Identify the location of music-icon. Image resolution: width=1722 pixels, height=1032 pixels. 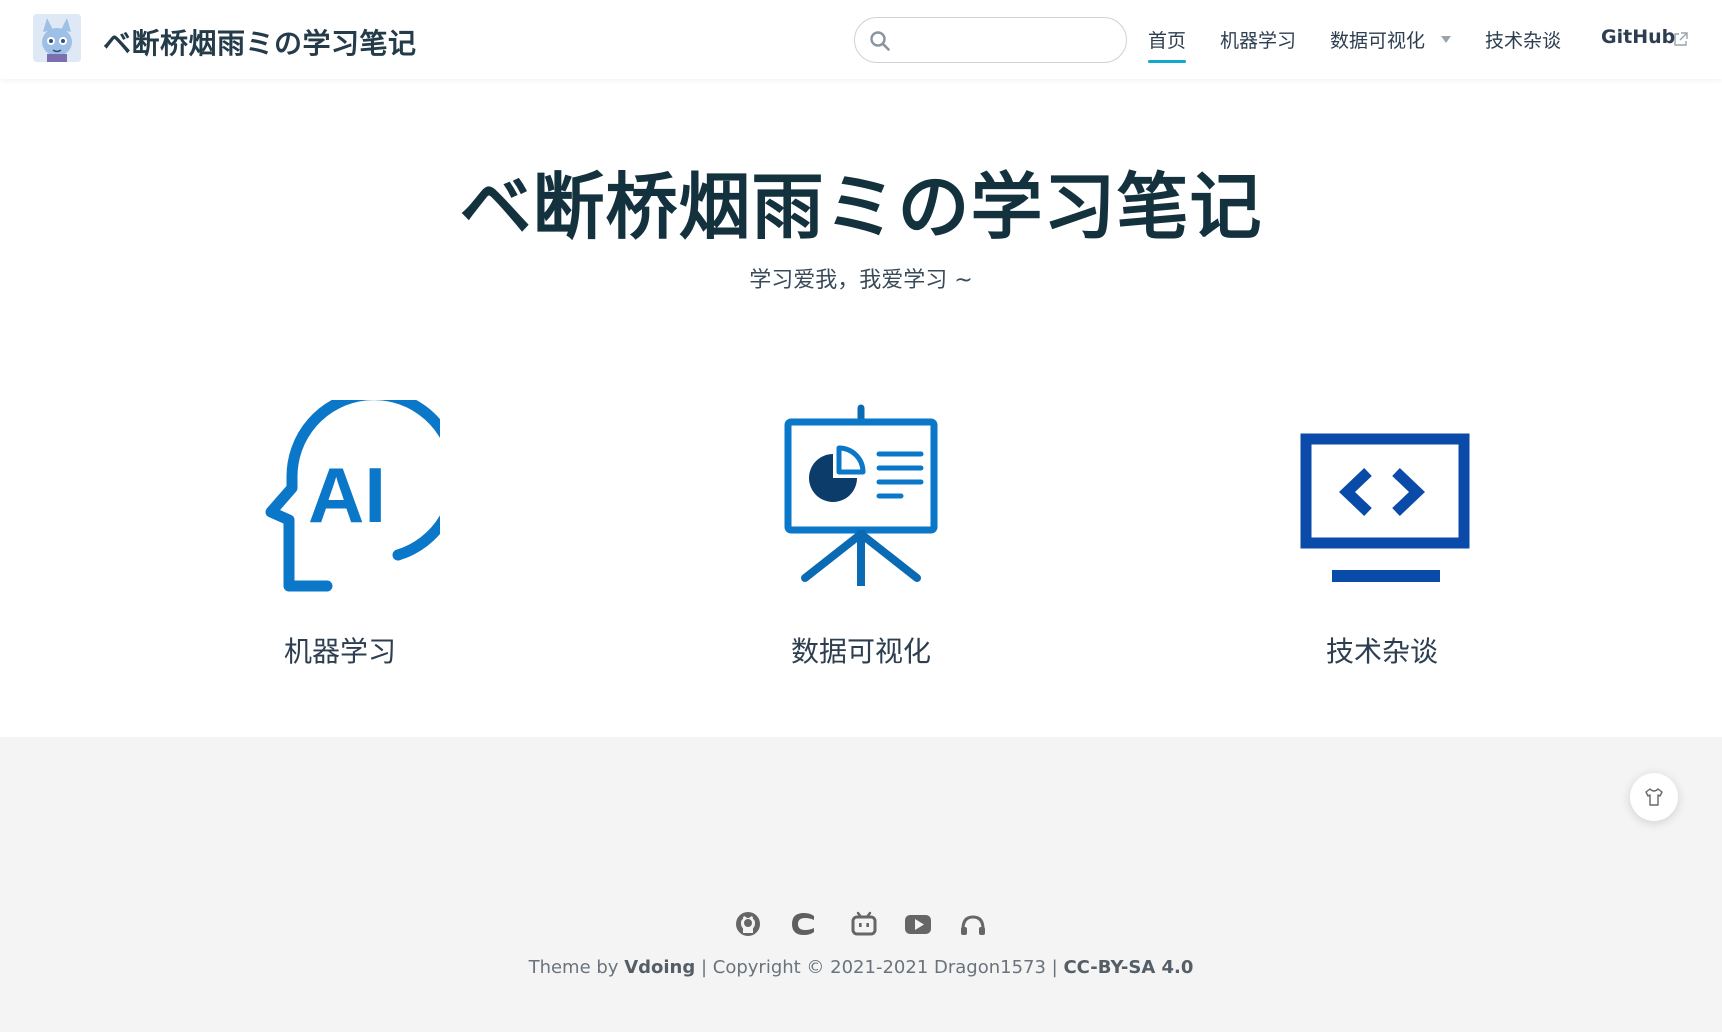
(973, 925).